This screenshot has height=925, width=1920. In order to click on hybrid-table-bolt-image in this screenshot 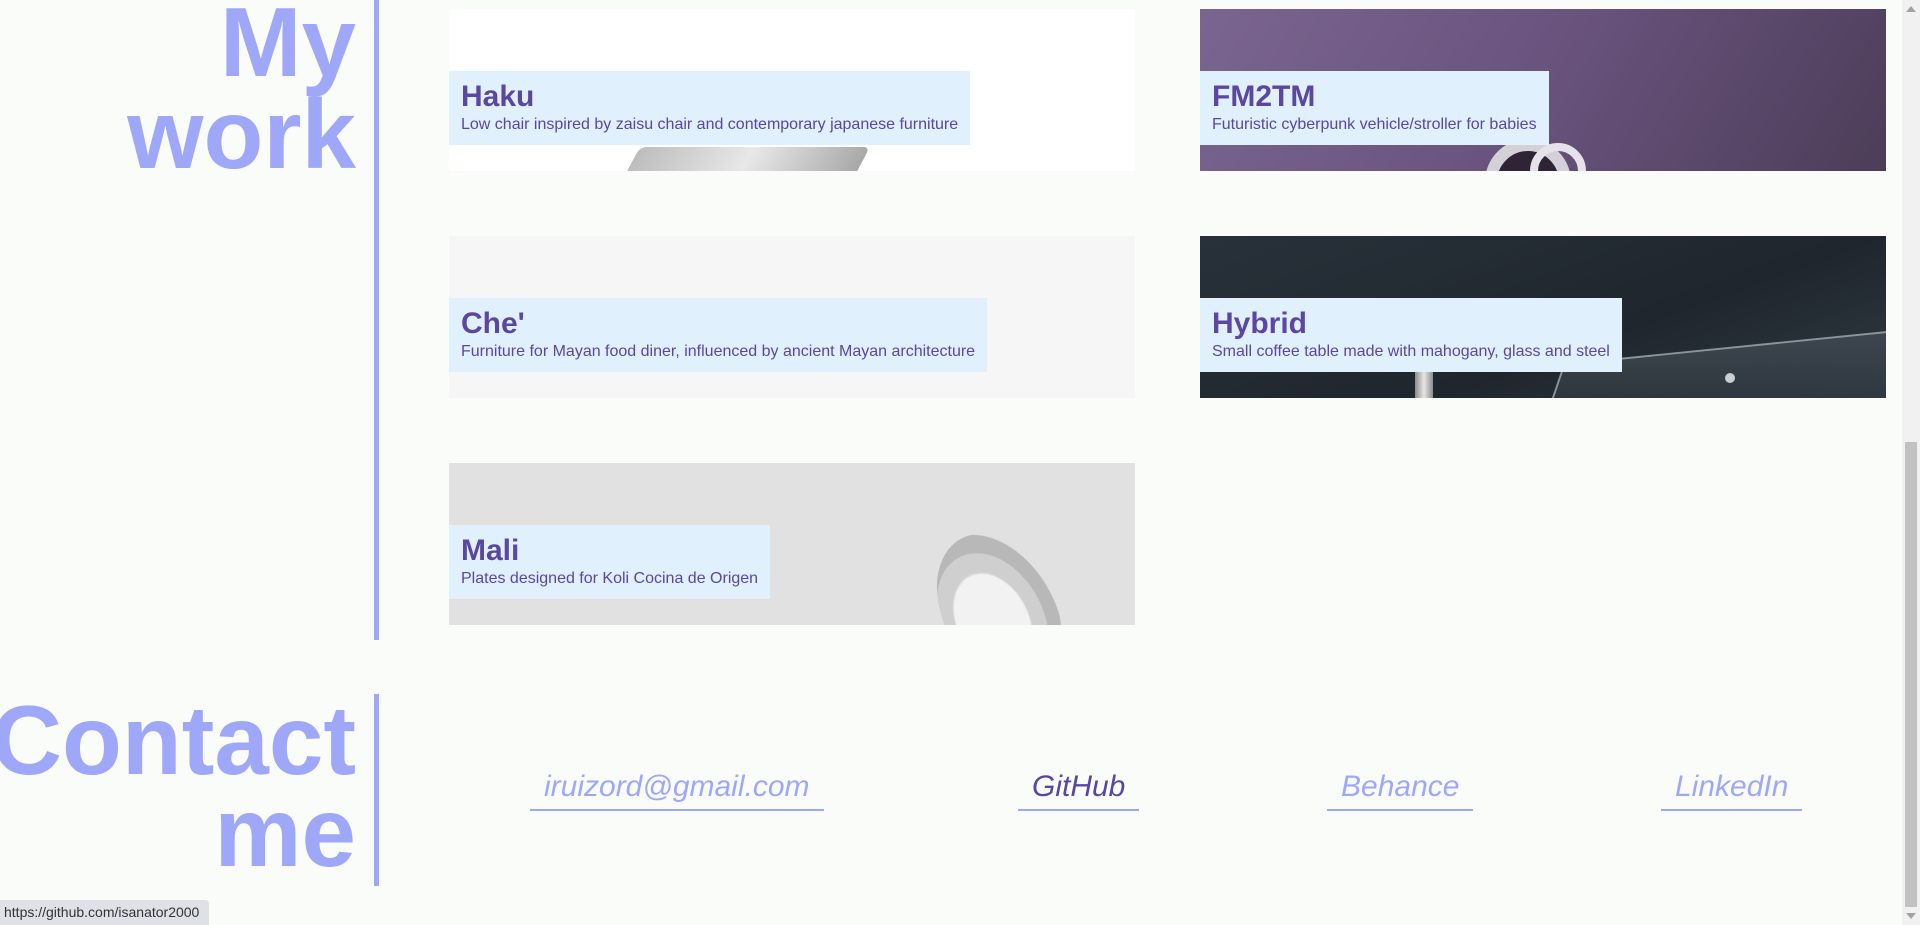, I will do `click(1730, 378)`.